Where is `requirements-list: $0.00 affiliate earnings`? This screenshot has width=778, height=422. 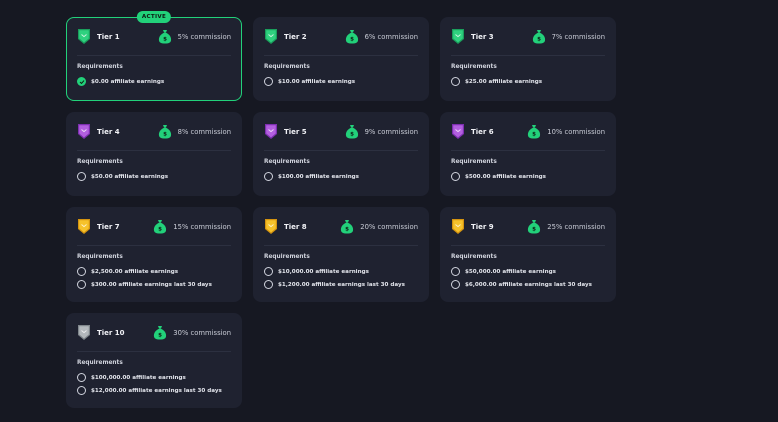
requirements-list: $0.00 affiliate earnings is located at coordinates (154, 81).